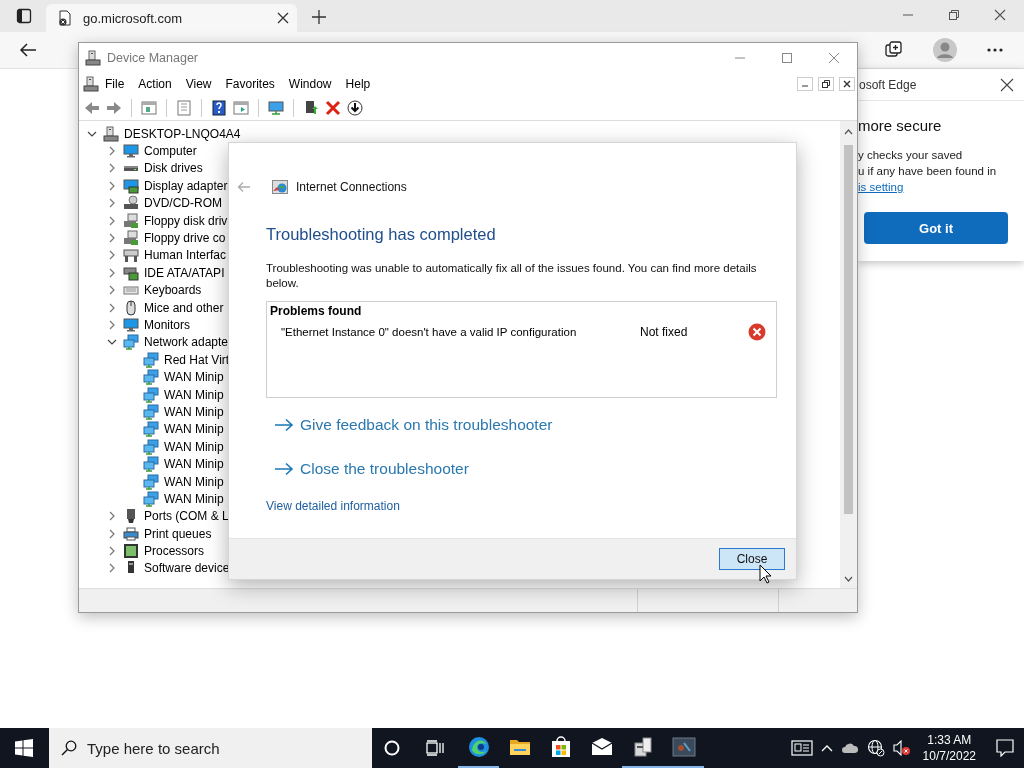 Image resolution: width=1024 pixels, height=768 pixels. I want to click on maximize-icon, so click(787, 58).